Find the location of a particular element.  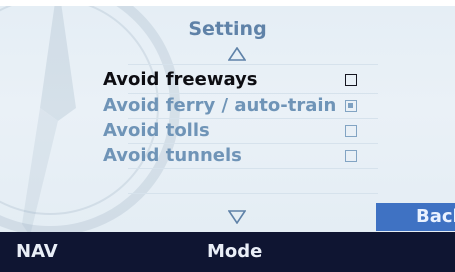

option-avoid-freeways: Avoid freeways is located at coordinates (238, 80).